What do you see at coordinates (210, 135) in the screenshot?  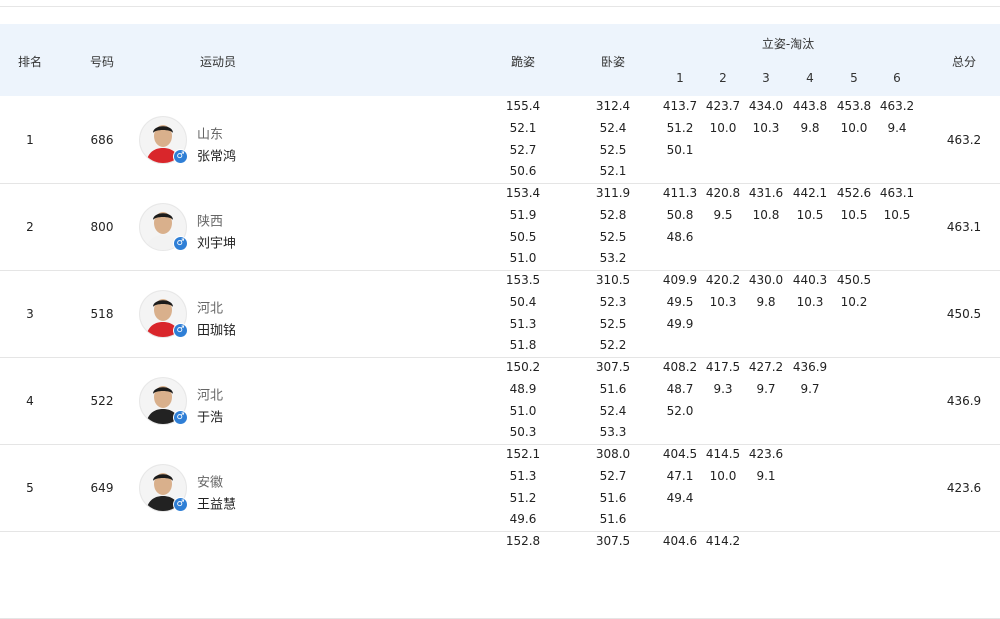 I see `athlete-province: 山东` at bounding box center [210, 135].